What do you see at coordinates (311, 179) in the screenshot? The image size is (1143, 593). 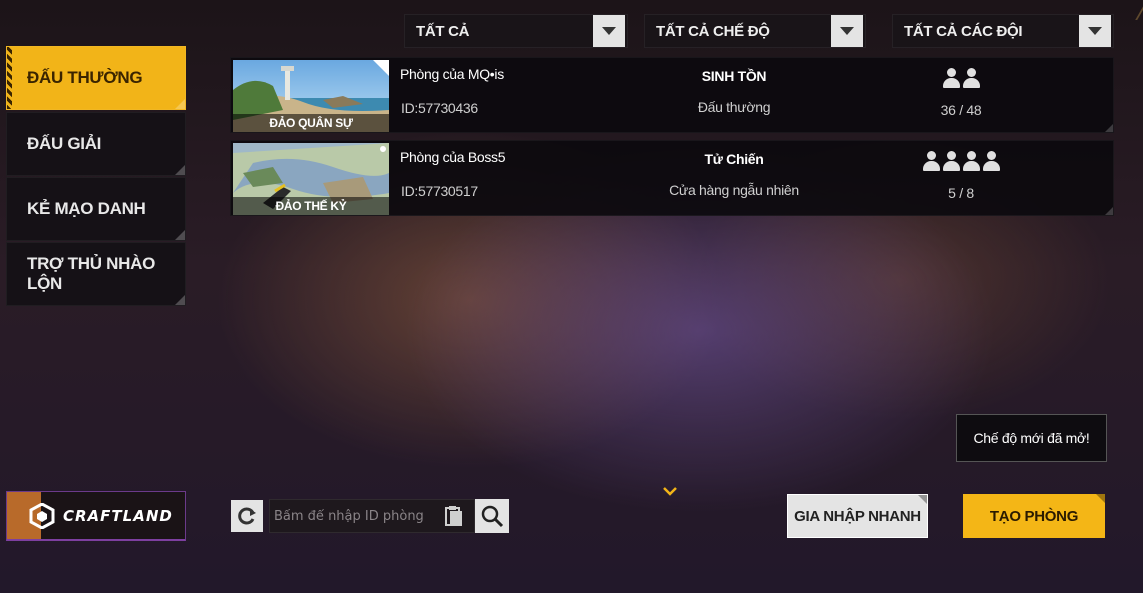 I see `map-thumbnail: ĐẢO THẾ KỶ` at bounding box center [311, 179].